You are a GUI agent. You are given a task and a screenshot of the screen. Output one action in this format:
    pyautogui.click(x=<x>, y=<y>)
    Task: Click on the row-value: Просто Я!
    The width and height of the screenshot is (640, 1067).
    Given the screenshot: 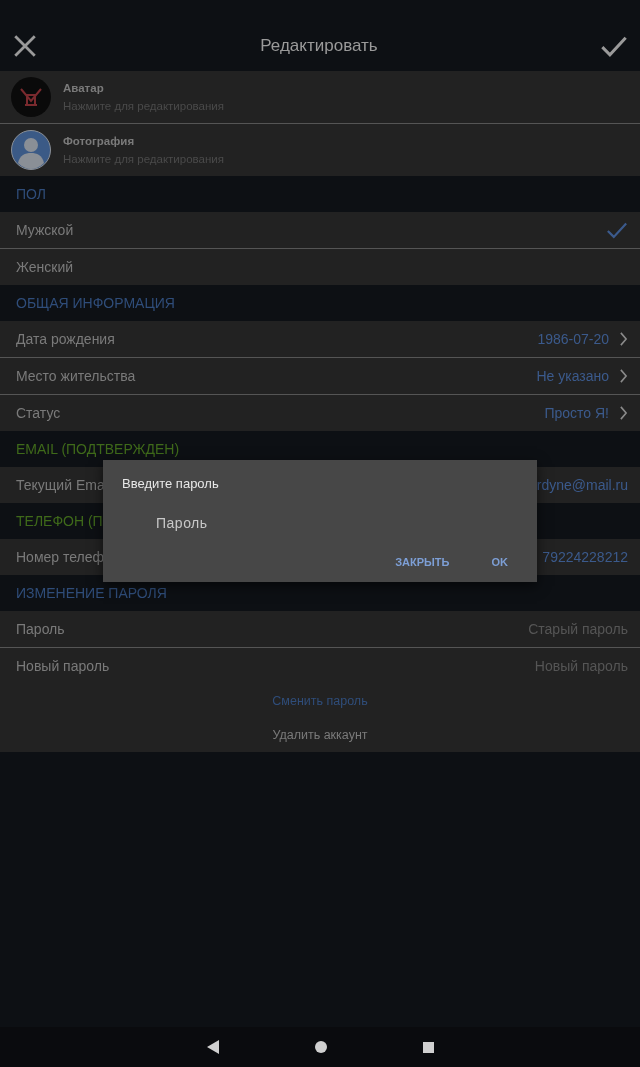 What is the action you would take?
    pyautogui.click(x=576, y=413)
    